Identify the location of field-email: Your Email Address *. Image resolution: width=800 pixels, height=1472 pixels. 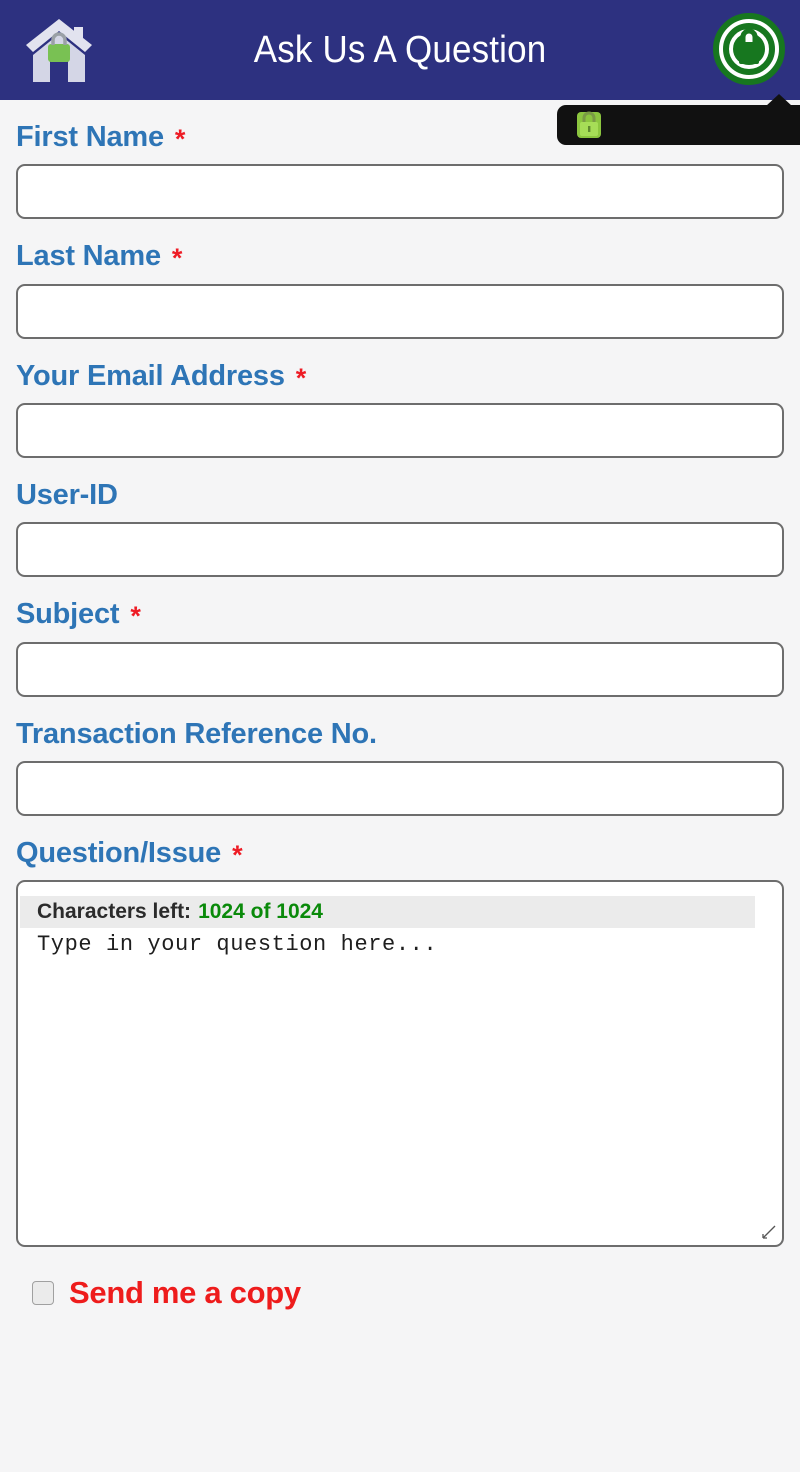
(400, 399).